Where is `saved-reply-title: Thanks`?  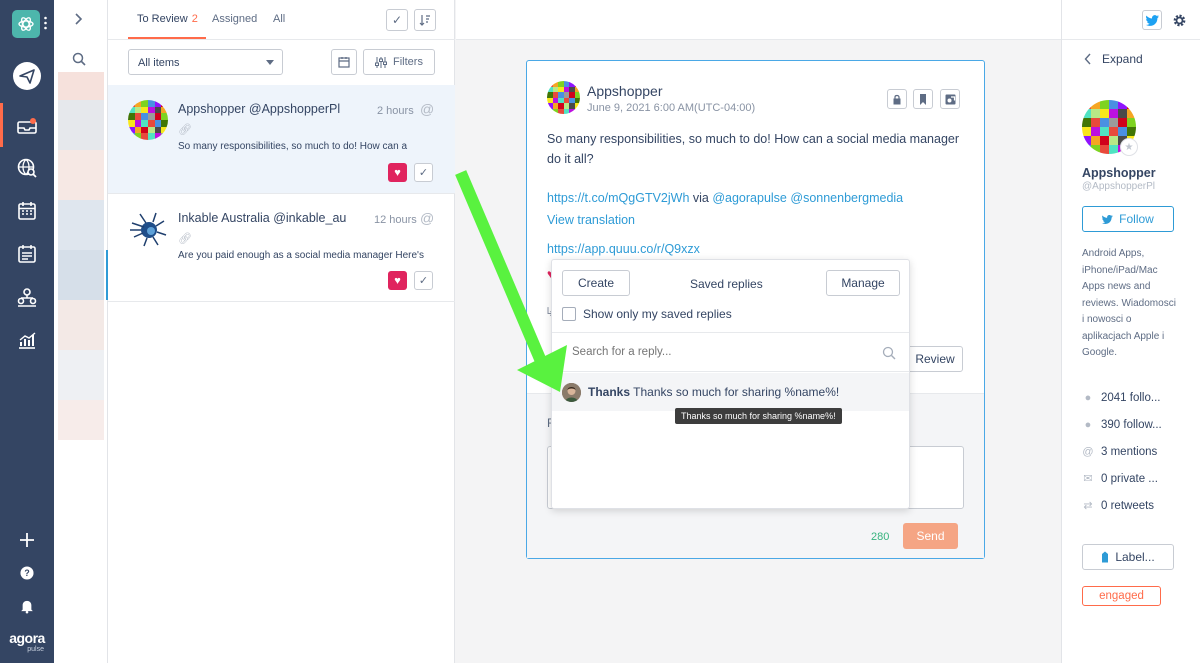
saved-reply-title: Thanks is located at coordinates (609, 392).